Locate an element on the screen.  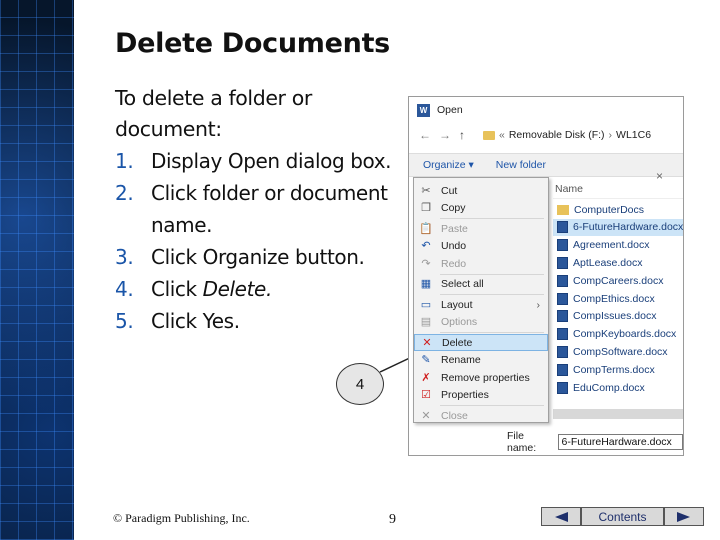
menu-item-rename: ✎ Rename is located at coordinates (481, 360).